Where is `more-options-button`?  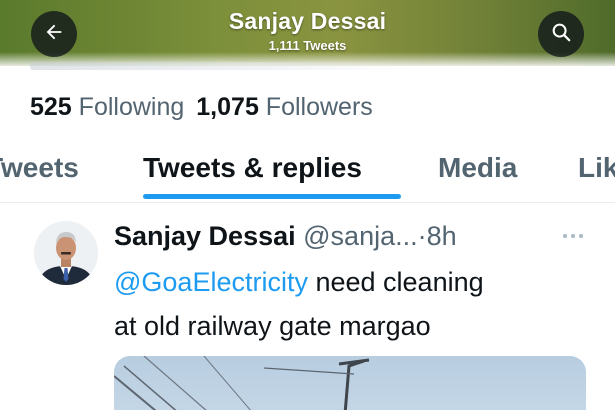
more-options-button is located at coordinates (573, 238).